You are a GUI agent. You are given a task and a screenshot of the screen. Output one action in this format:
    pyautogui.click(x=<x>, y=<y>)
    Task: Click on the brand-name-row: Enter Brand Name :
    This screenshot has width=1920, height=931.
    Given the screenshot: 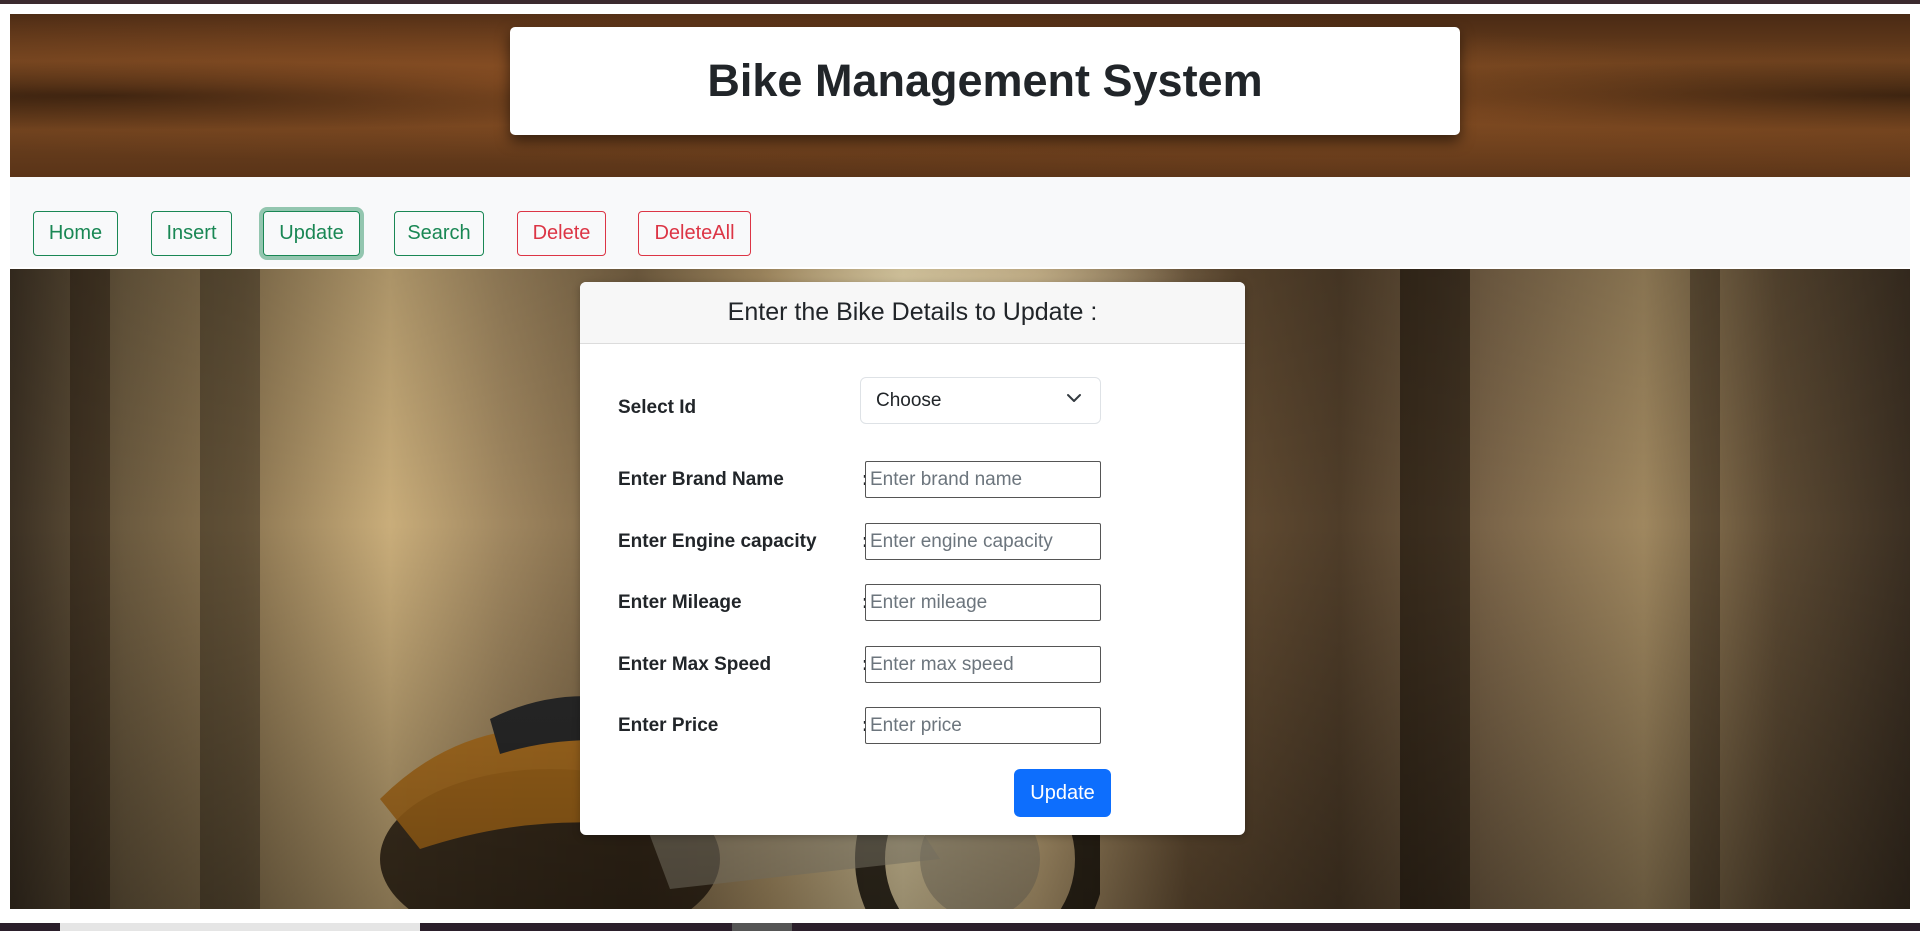 What is the action you would take?
    pyautogui.click(x=912, y=481)
    